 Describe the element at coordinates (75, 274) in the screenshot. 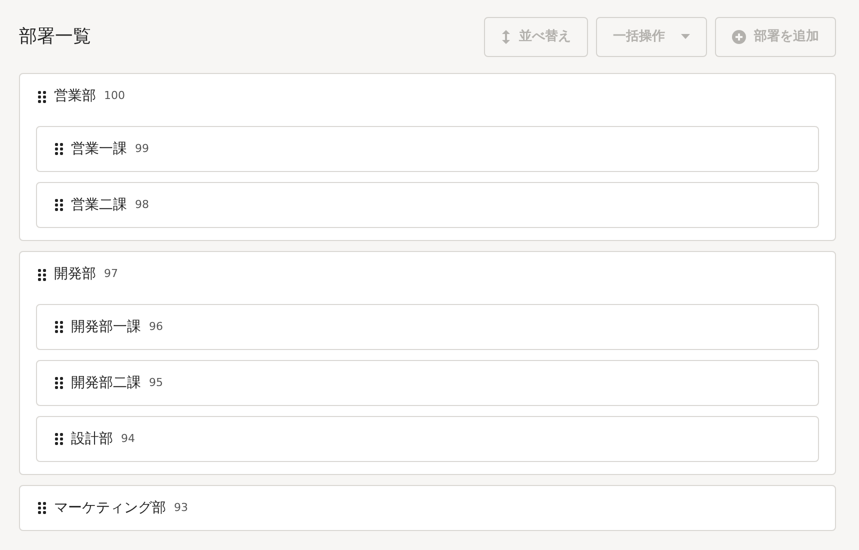

I see `department-name: 開発部` at that location.